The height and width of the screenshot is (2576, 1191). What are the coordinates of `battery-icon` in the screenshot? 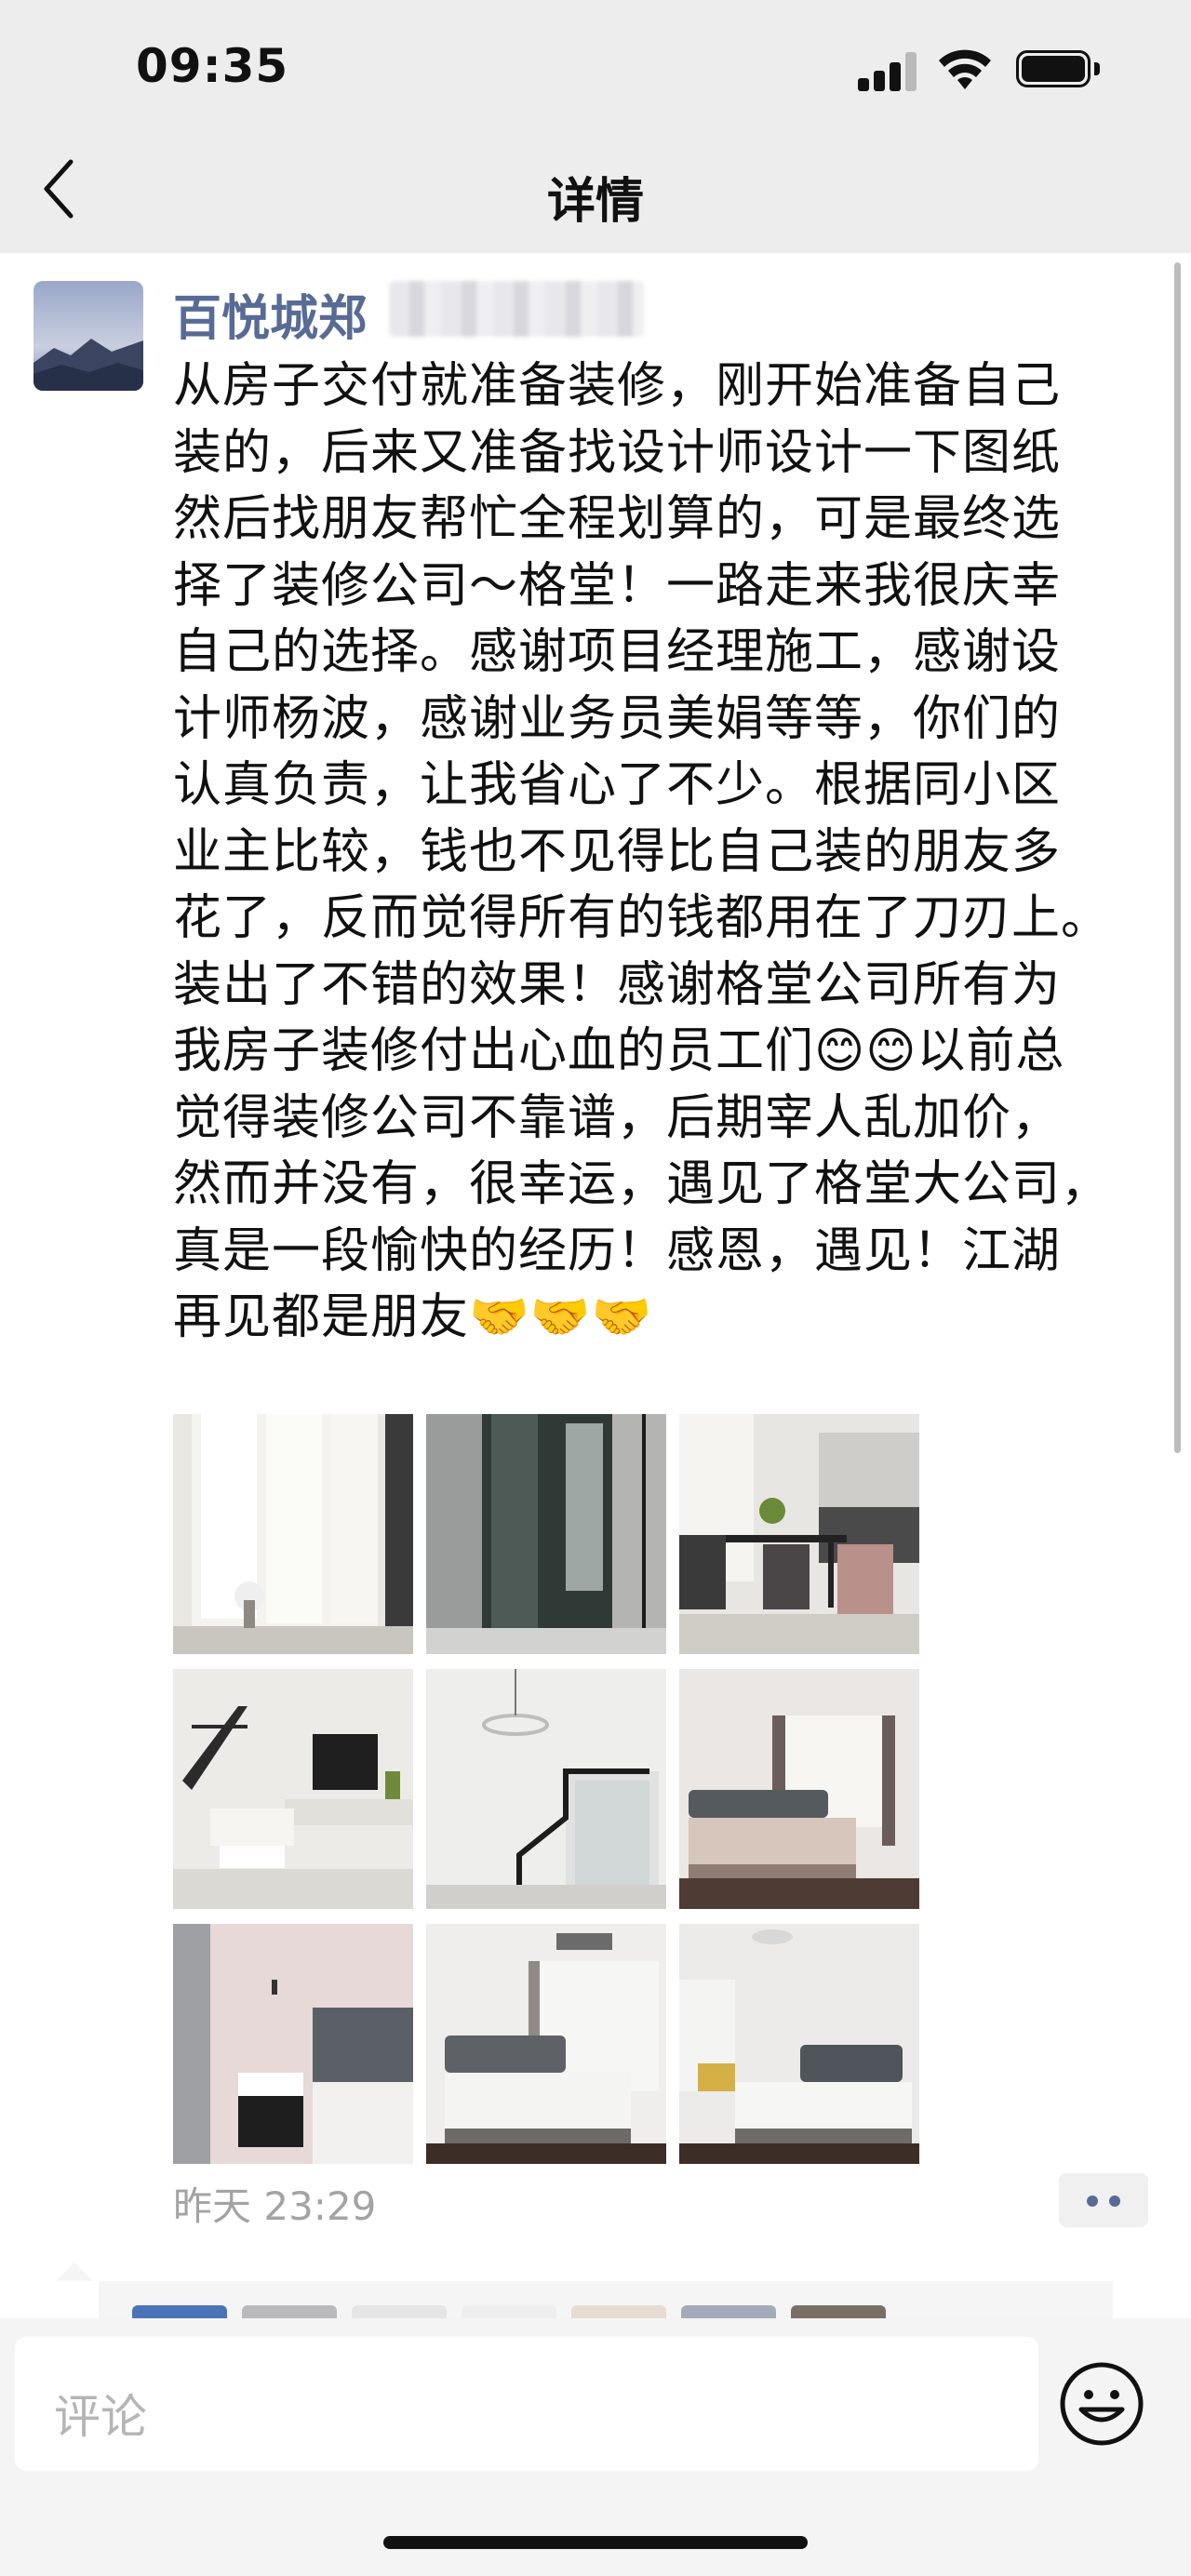 It's located at (1059, 70).